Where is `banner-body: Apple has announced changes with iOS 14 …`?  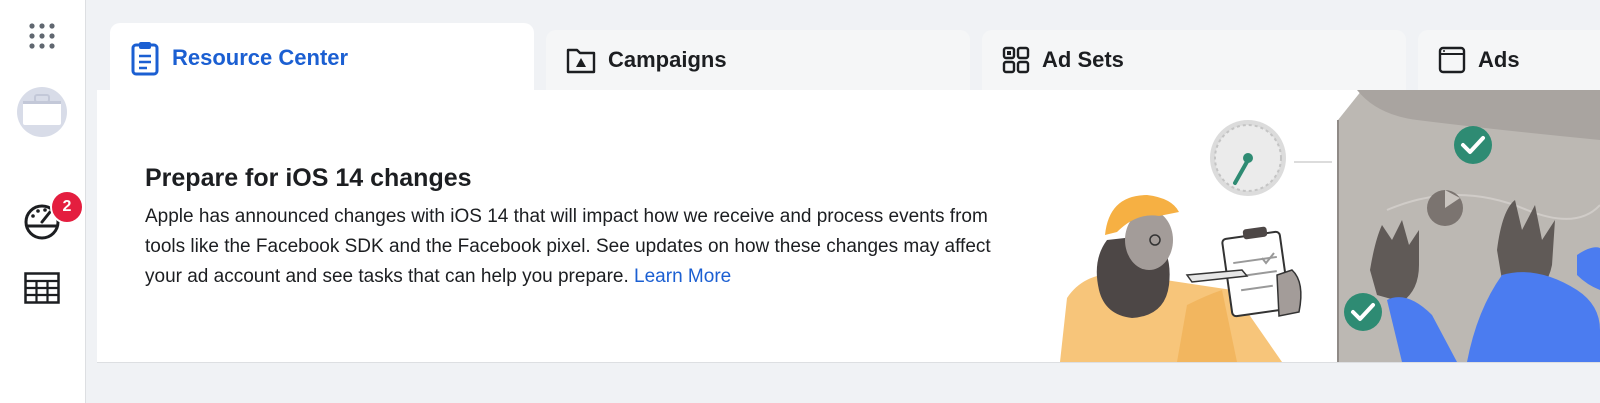
banner-body: Apple has announced changes with iOS 14 … is located at coordinates (585, 247).